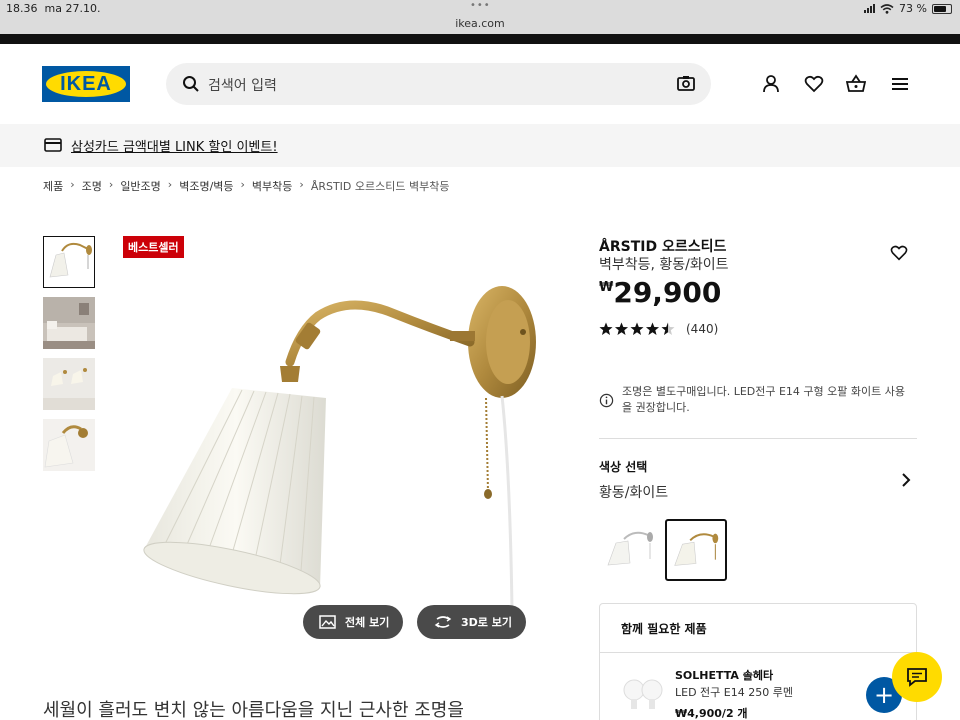 Image resolution: width=960 pixels, height=720 pixels. I want to click on chat-button, so click(917, 677).